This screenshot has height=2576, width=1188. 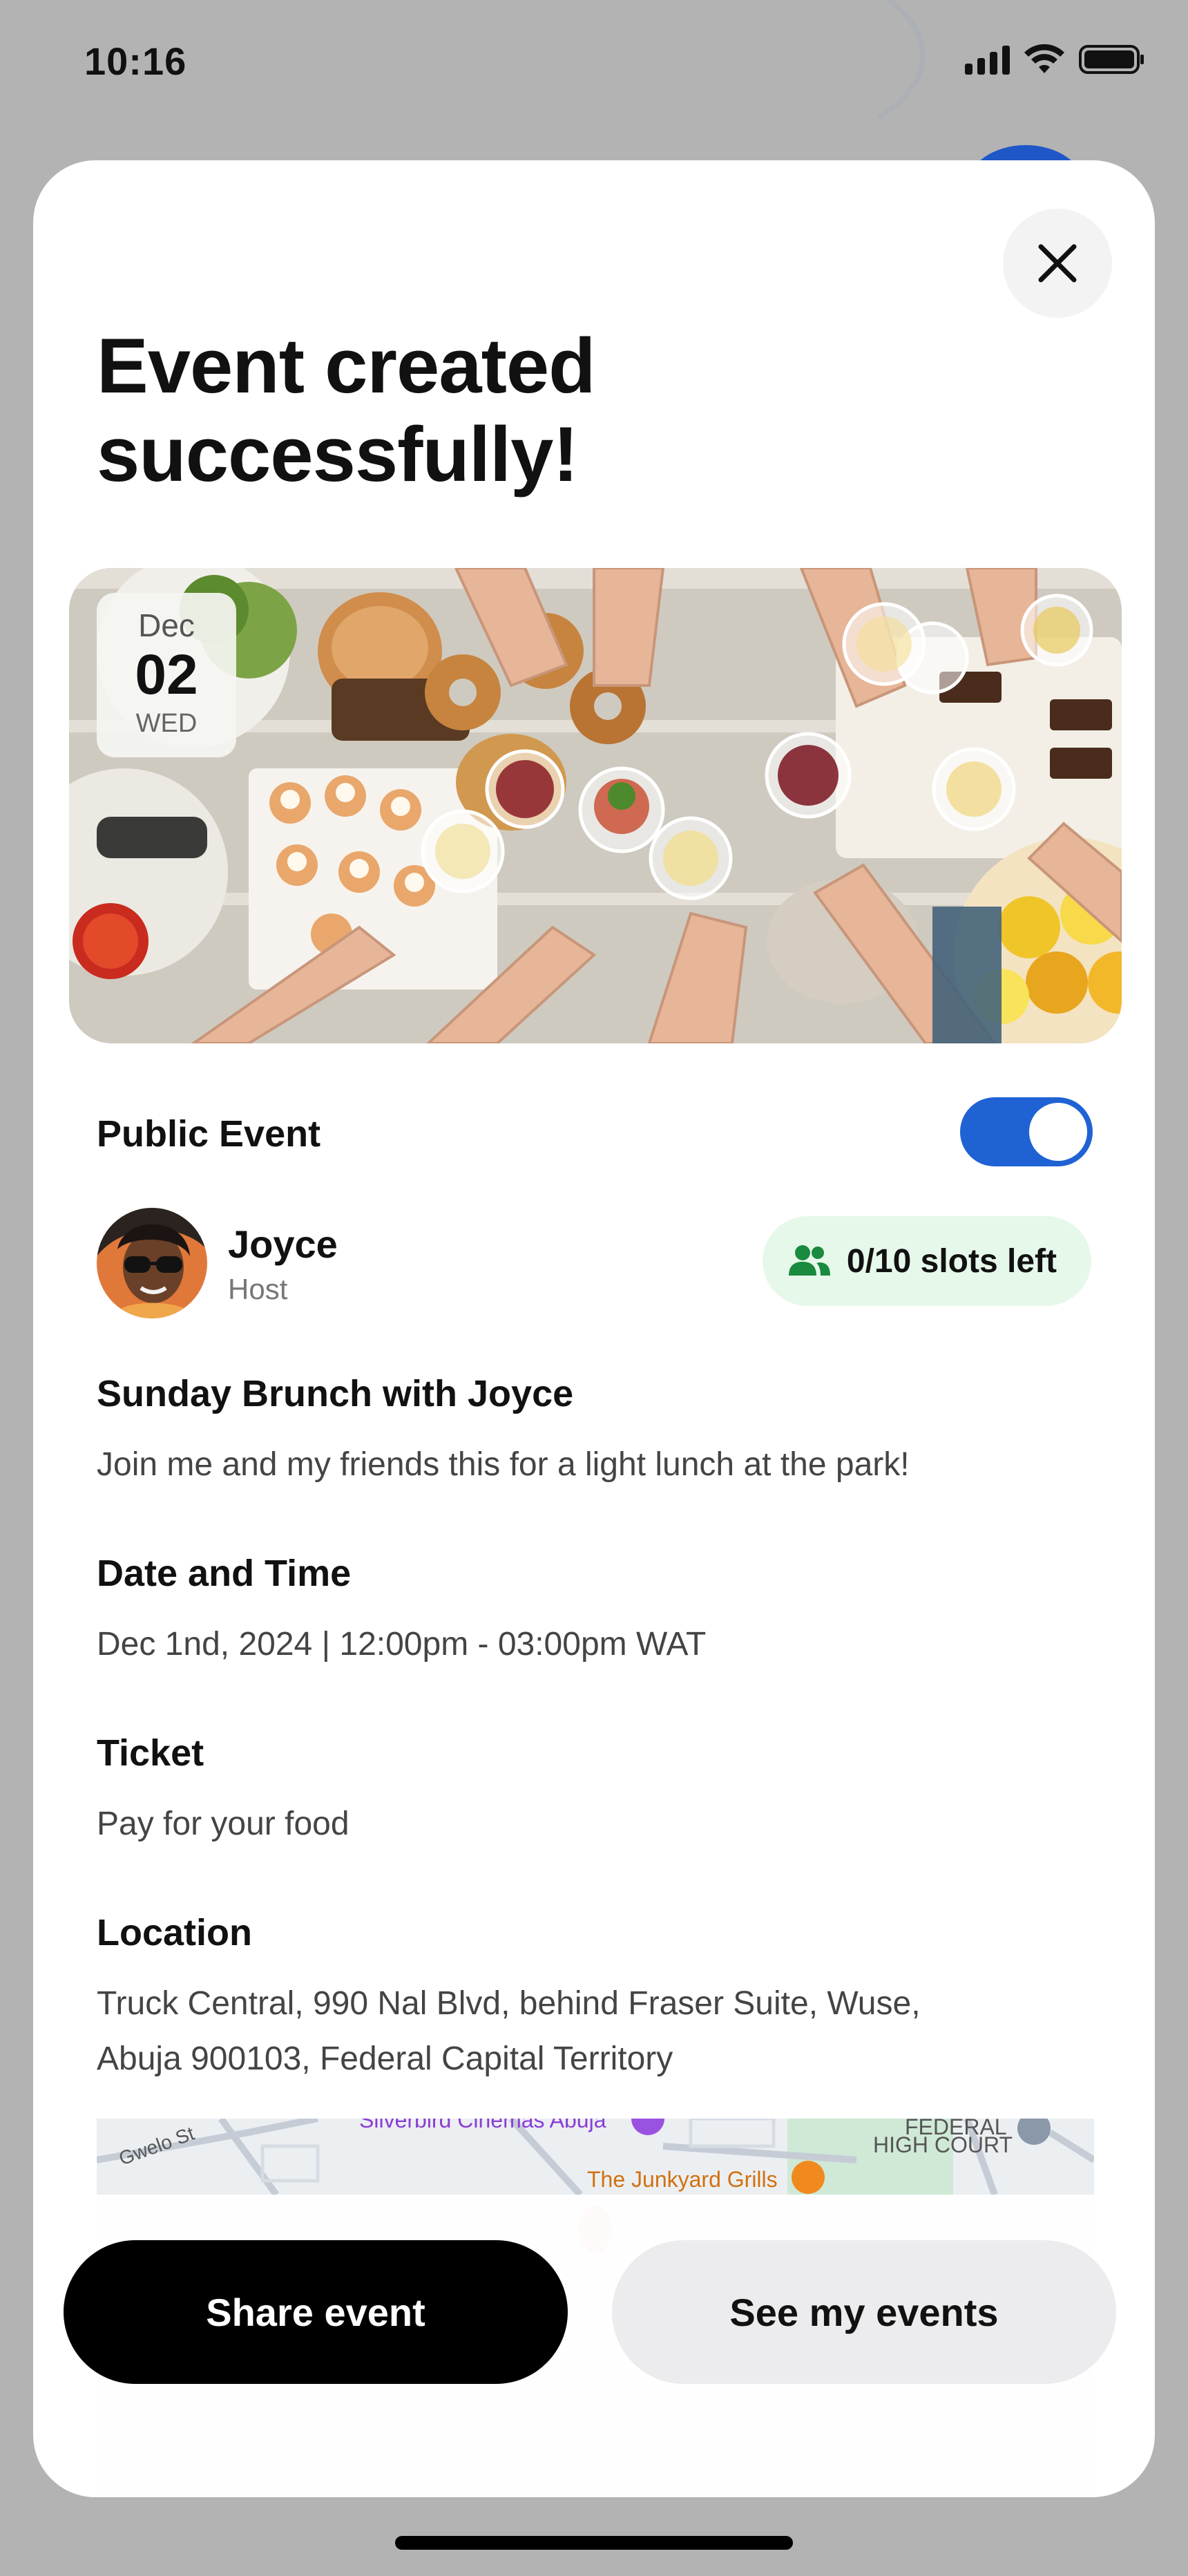 I want to click on ticket-heading: Ticket, so click(x=150, y=1753).